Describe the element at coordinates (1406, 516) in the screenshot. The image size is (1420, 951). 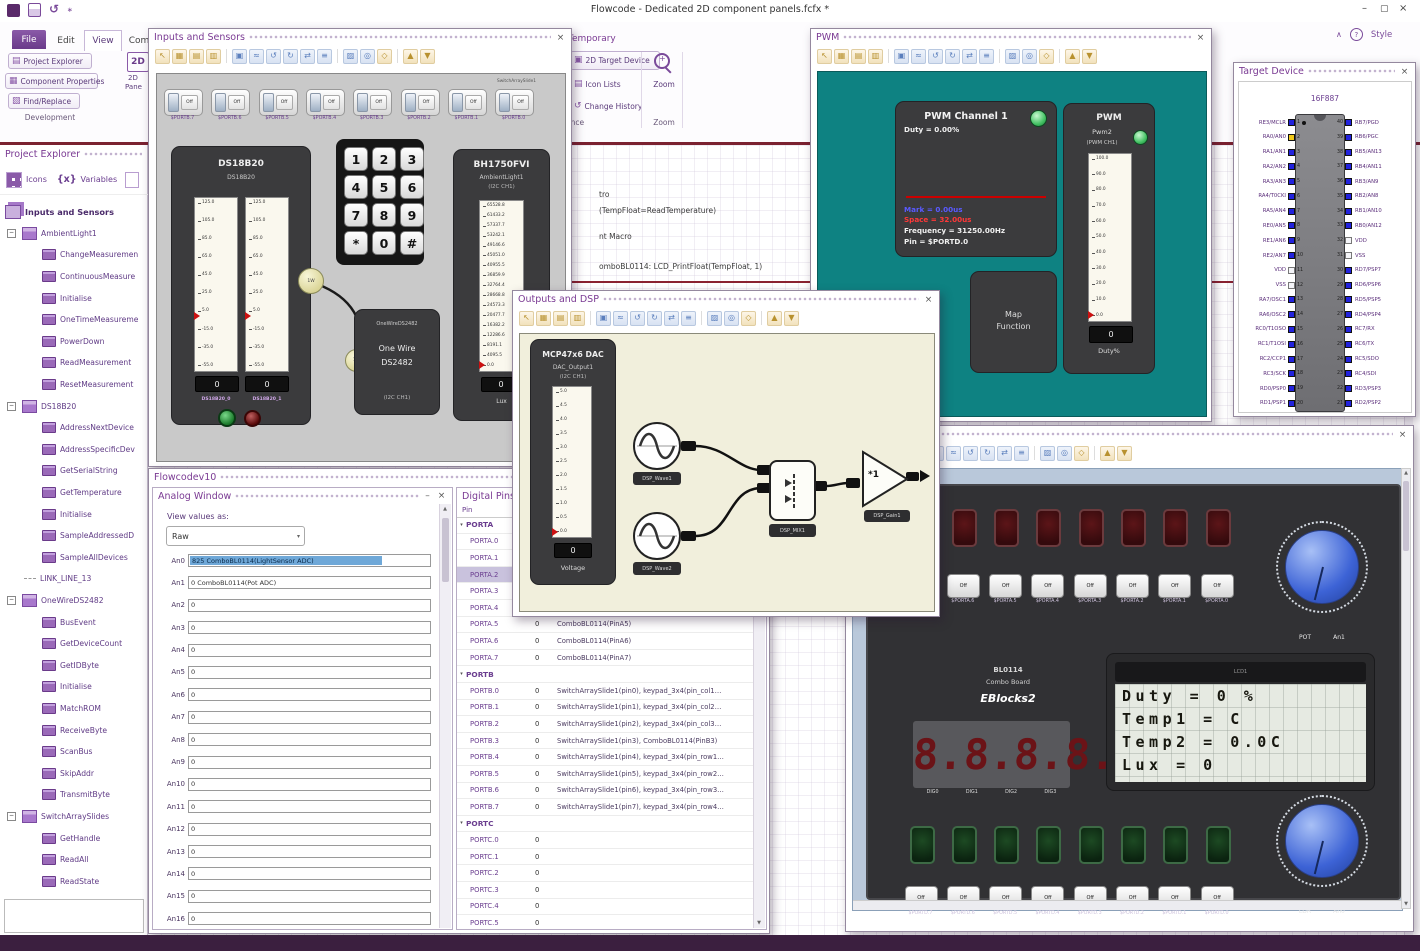
I see `scroll-thumb` at that location.